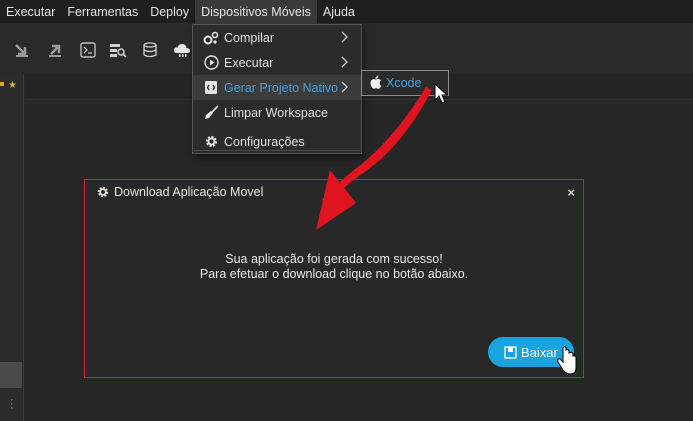 The width and height of the screenshot is (693, 421). I want to click on more-options-icon: · · ·, so click(12, 404).